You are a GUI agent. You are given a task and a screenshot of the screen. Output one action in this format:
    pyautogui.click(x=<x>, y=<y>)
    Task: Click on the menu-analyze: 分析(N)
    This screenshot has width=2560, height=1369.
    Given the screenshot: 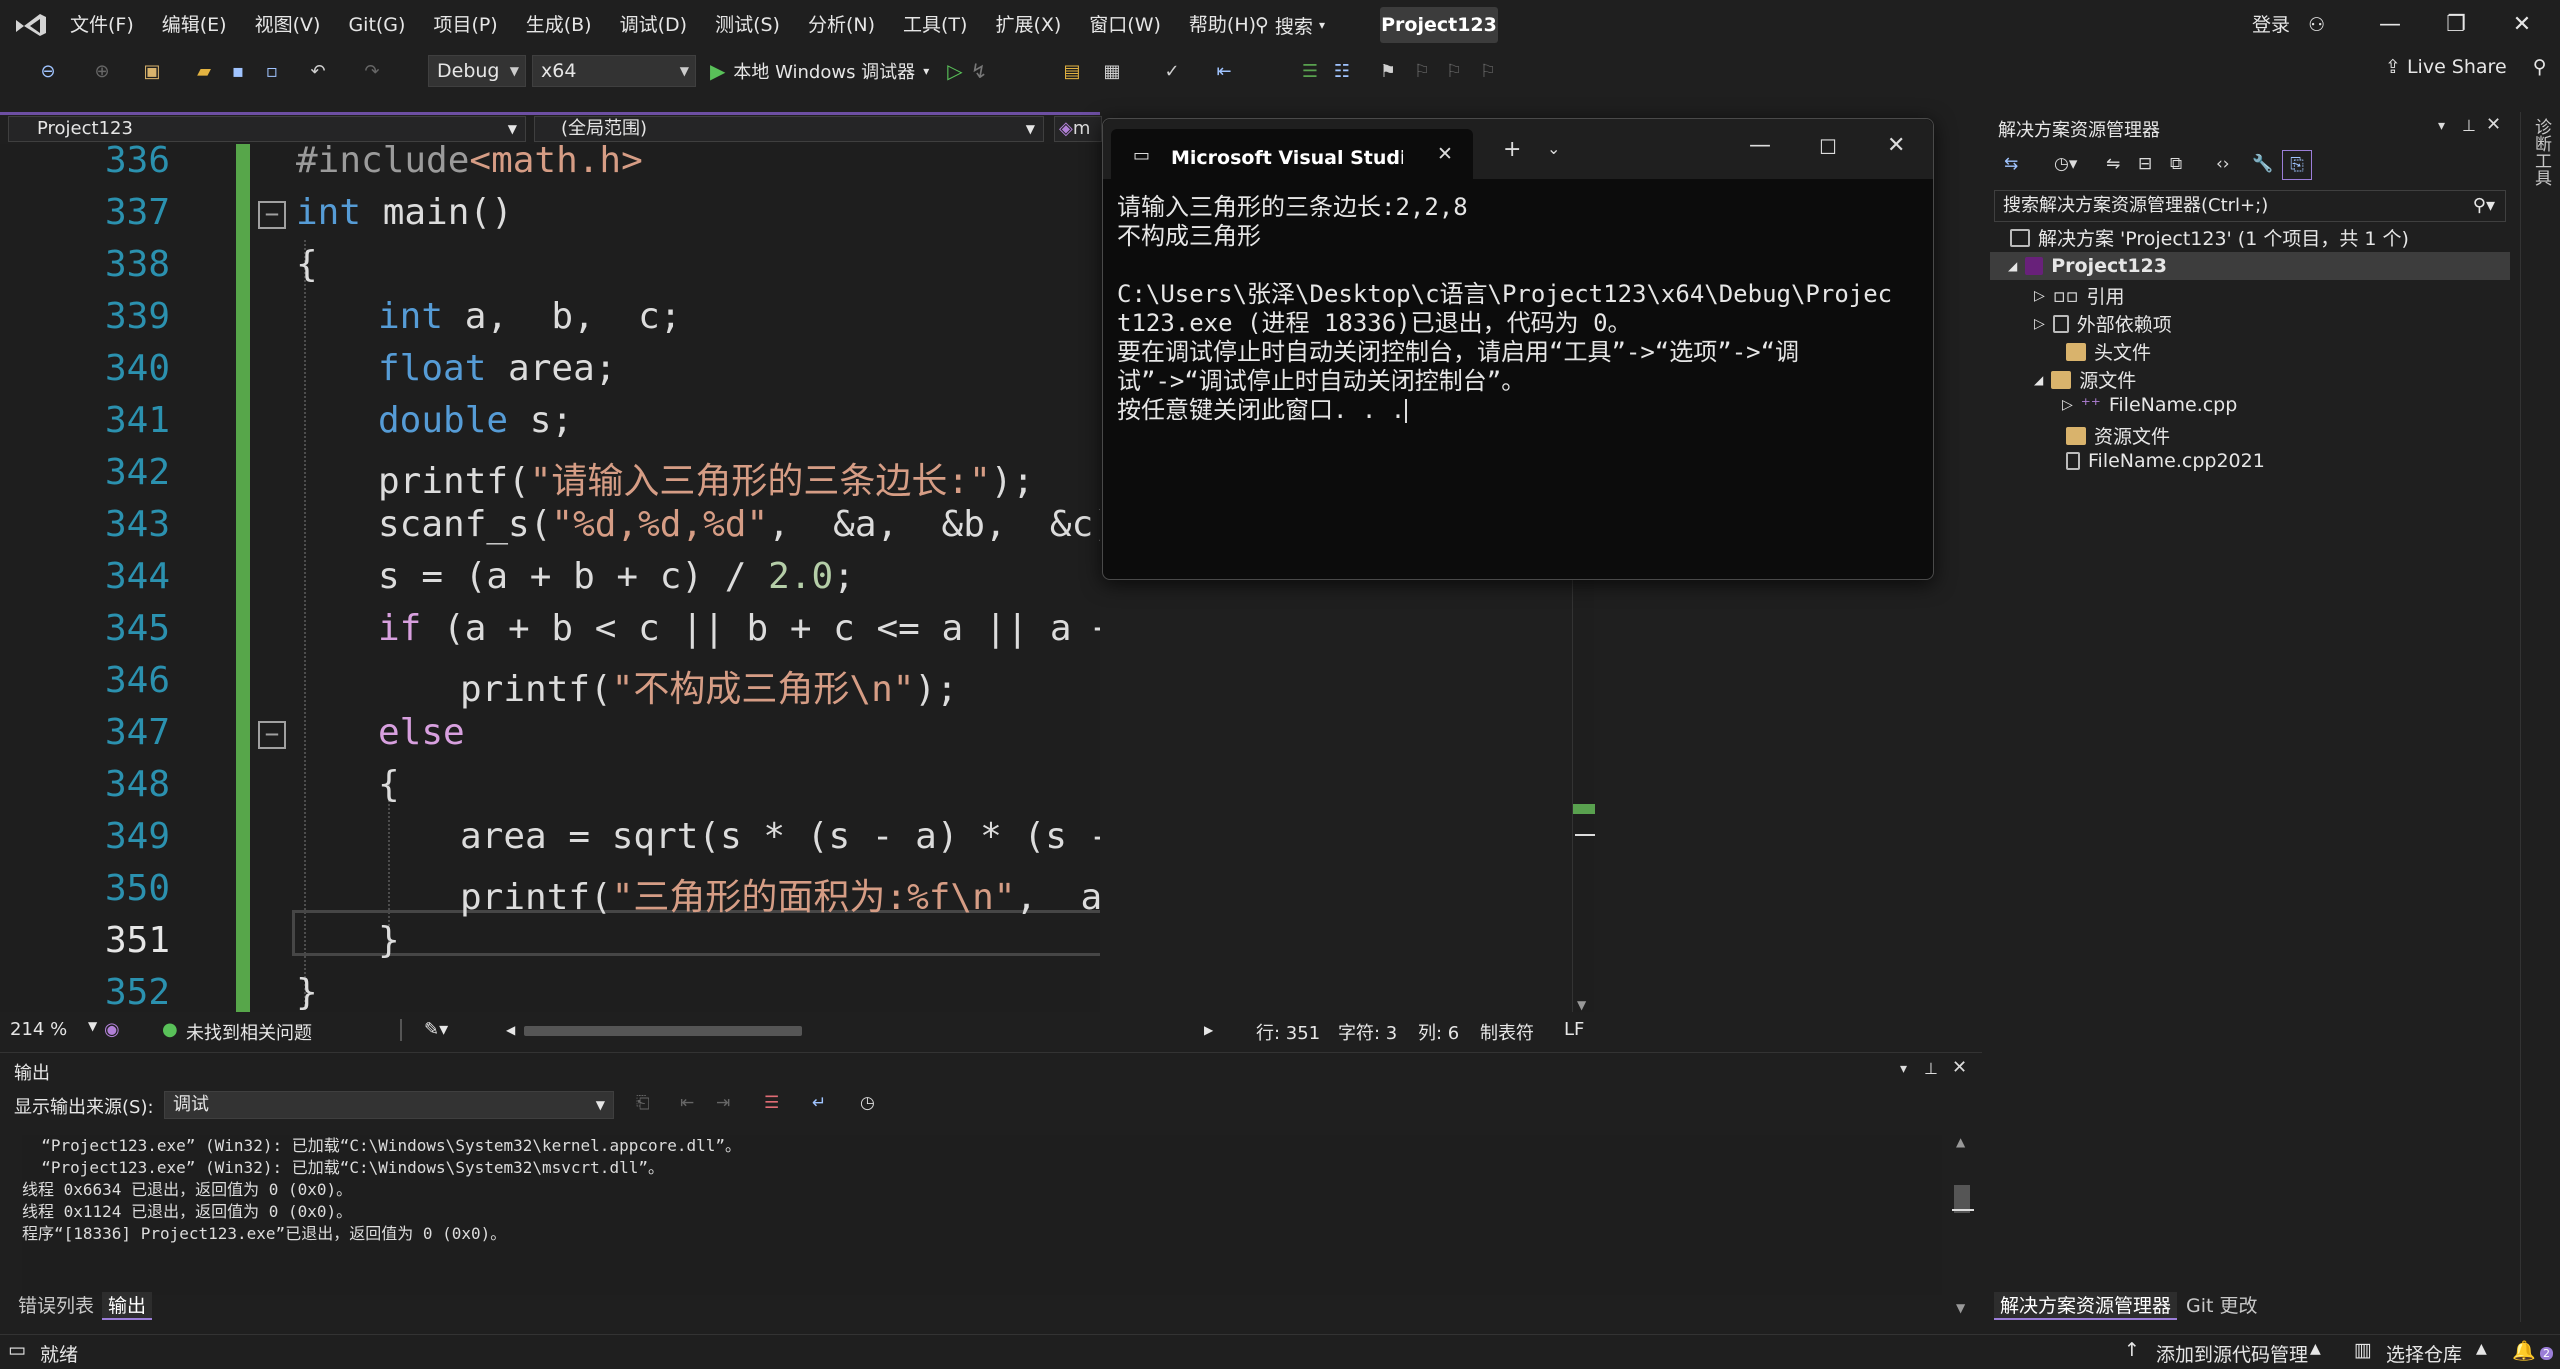 What is the action you would take?
    pyautogui.click(x=841, y=25)
    